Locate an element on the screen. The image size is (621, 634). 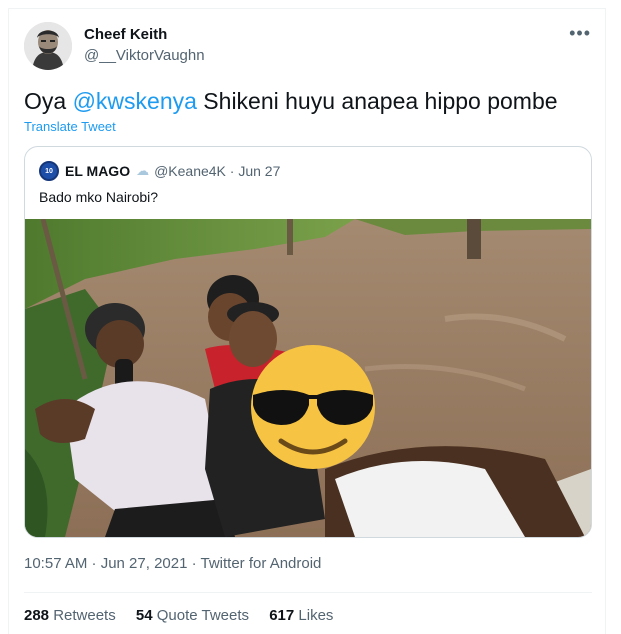
more-icon: ••• is located at coordinates (580, 33).